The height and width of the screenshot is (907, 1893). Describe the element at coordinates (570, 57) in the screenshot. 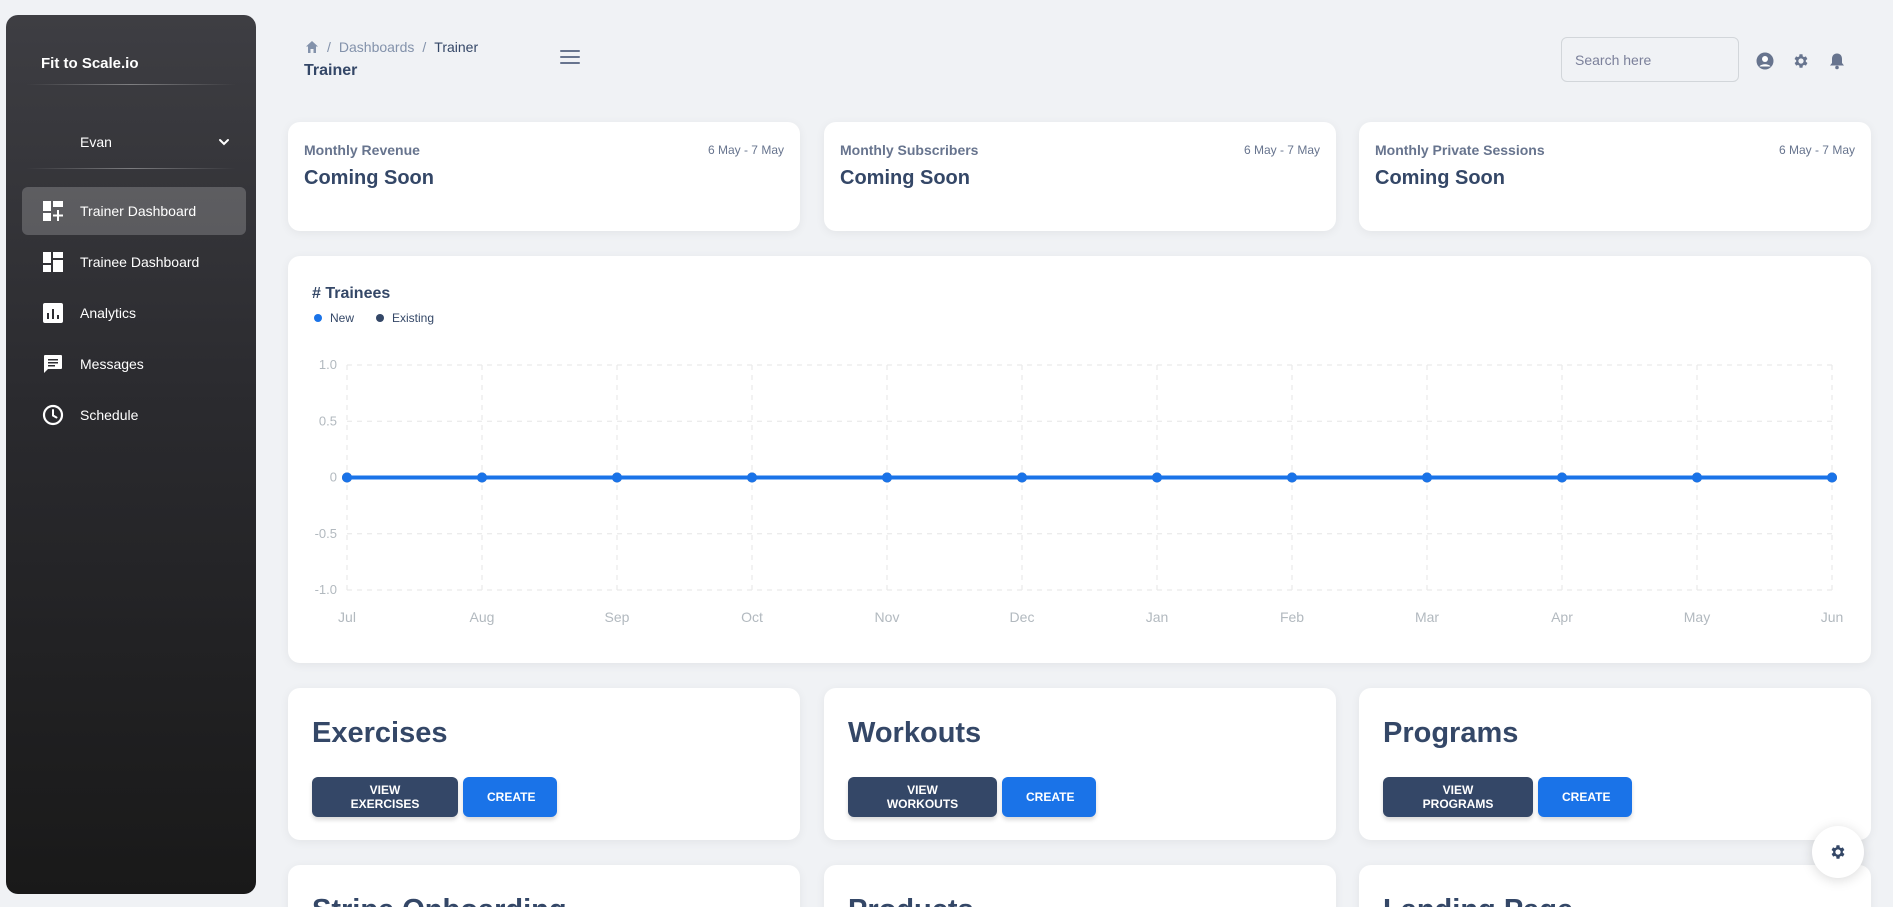

I see `hamburger-menu-icon` at that location.